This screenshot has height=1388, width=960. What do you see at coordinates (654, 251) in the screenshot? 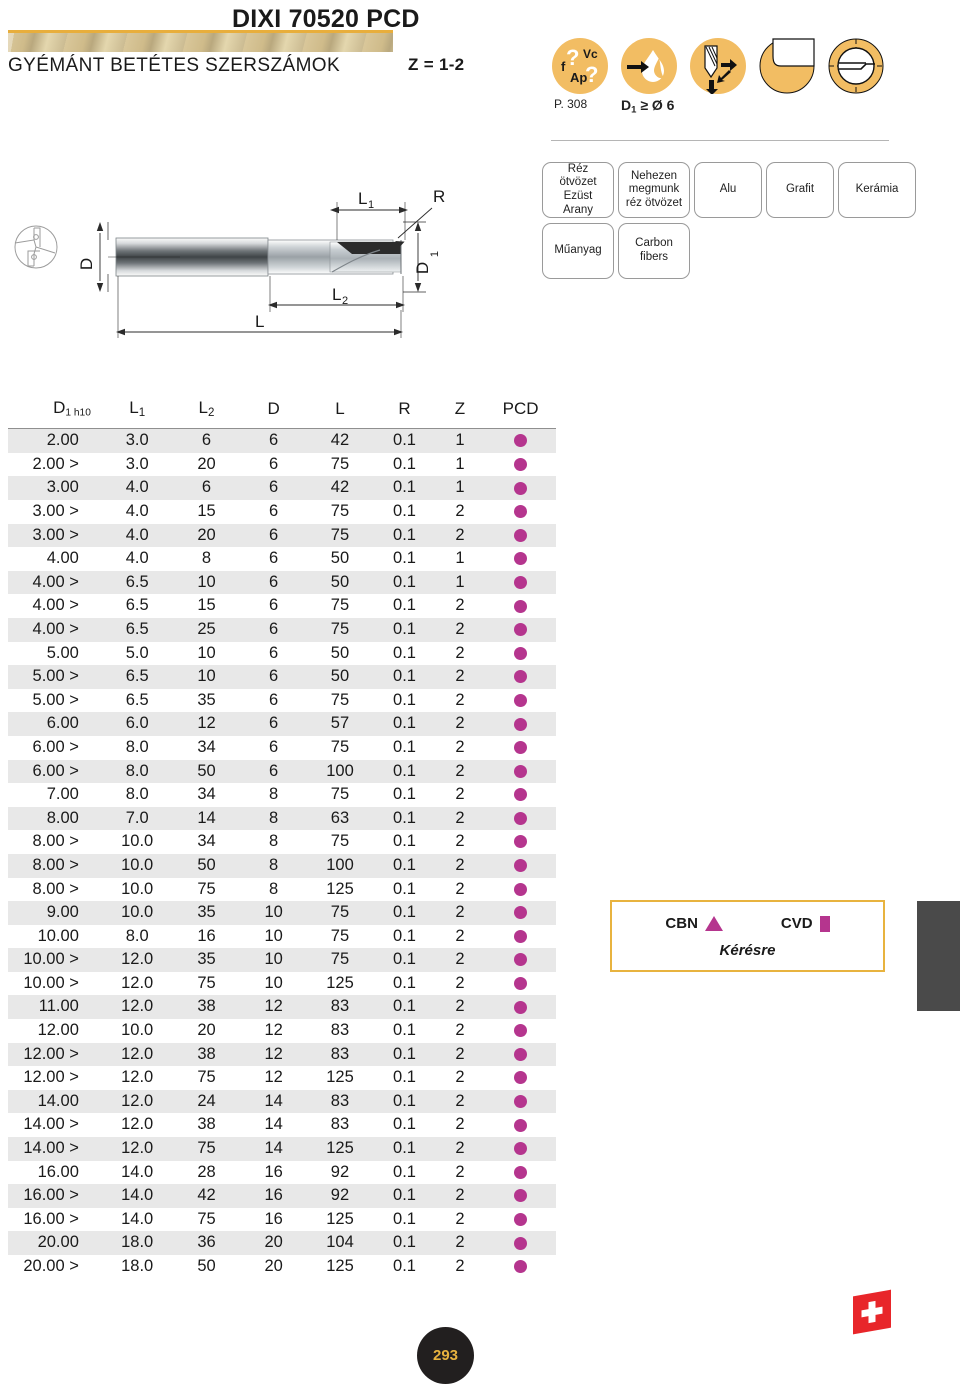
I see `material-tag: Carbon fibers` at bounding box center [654, 251].